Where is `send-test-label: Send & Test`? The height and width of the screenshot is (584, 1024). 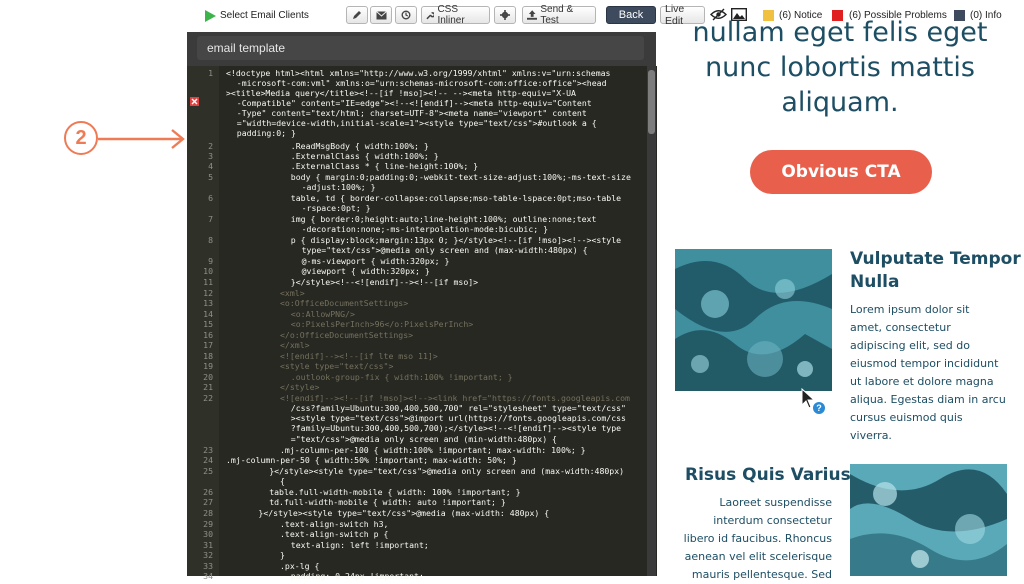 send-test-label: Send & Test is located at coordinates (557, 15).